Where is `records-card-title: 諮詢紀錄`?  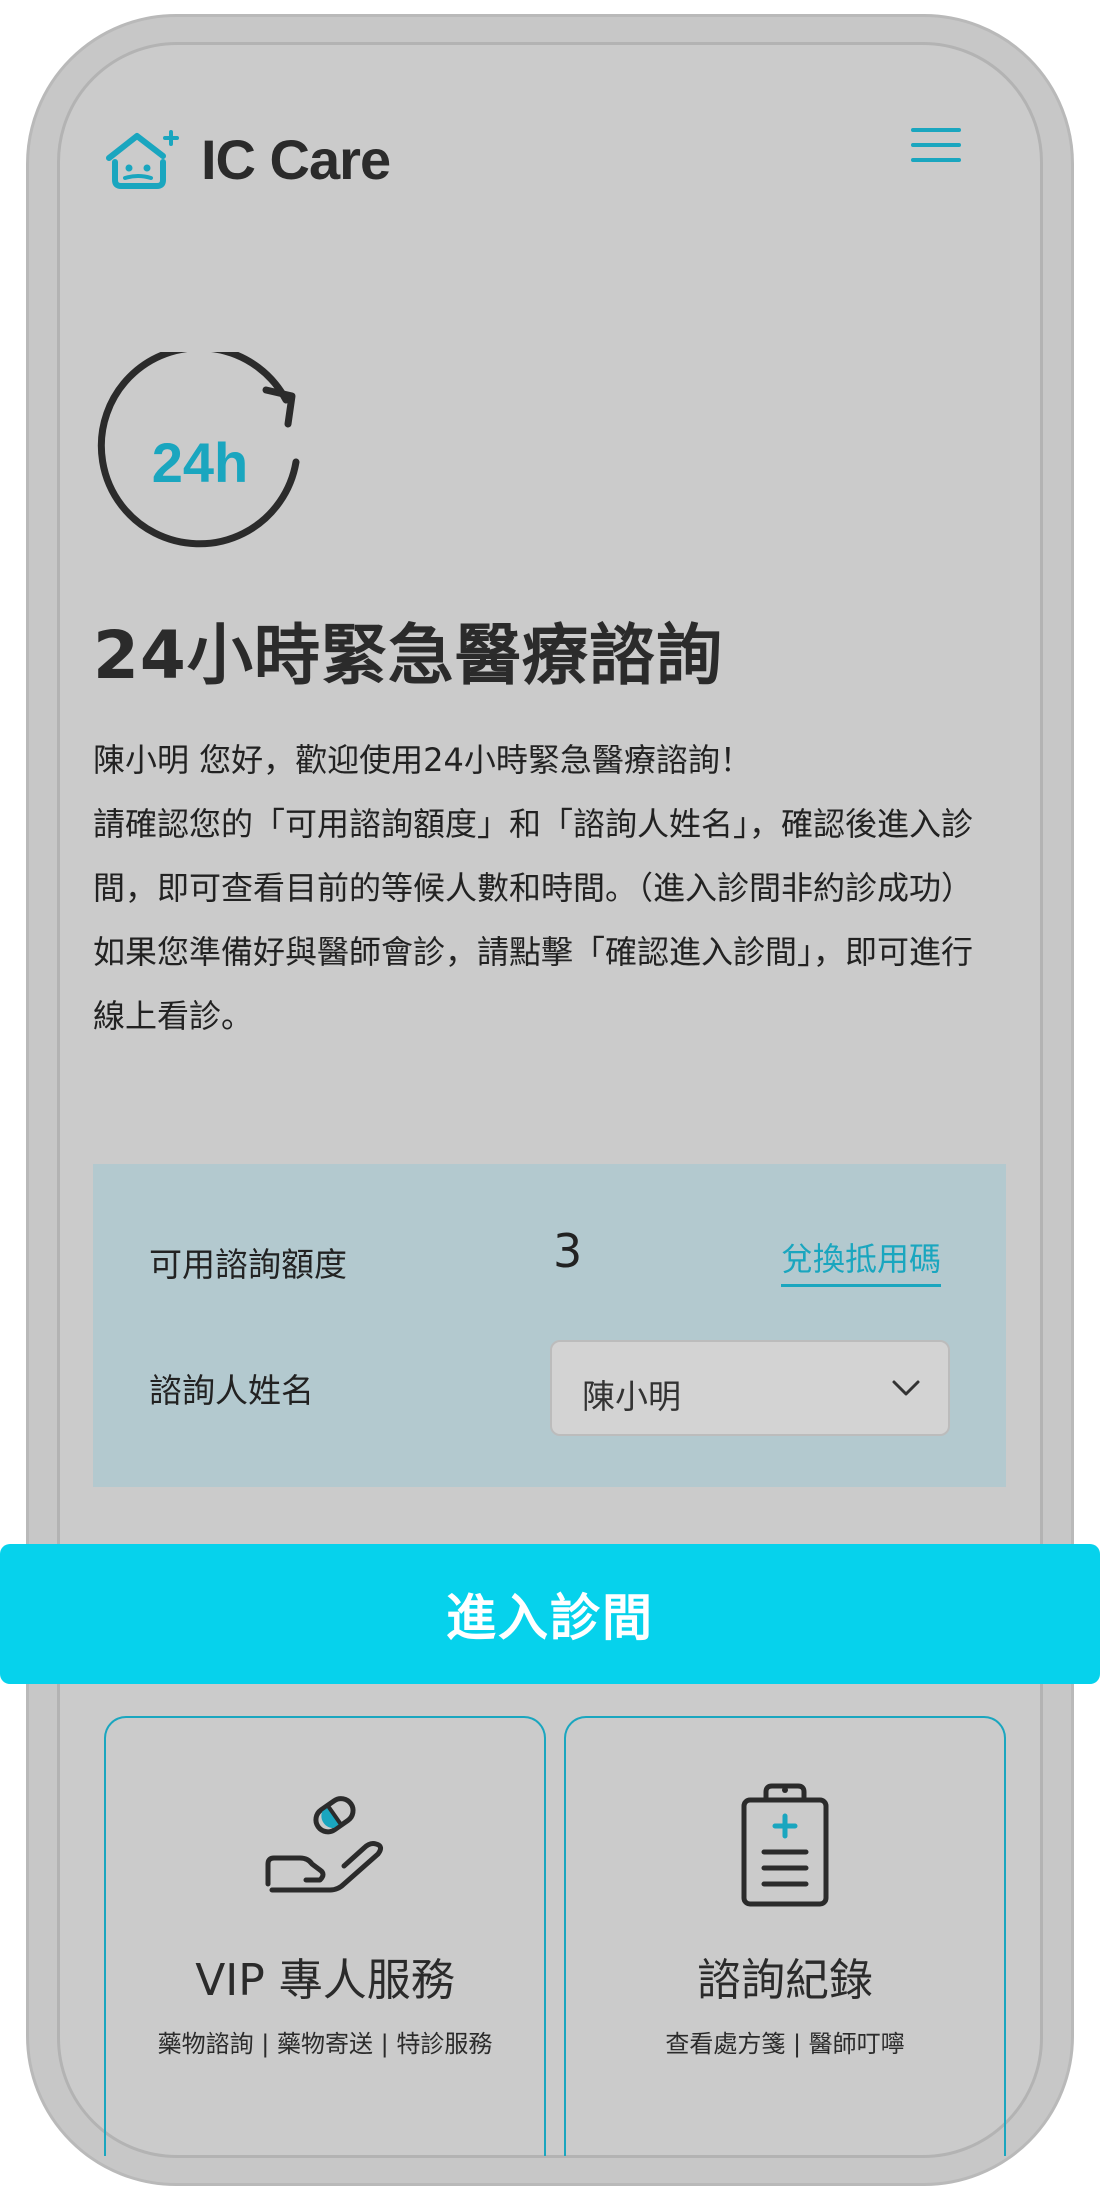 records-card-title: 諮詢紀錄 is located at coordinates (785, 1980).